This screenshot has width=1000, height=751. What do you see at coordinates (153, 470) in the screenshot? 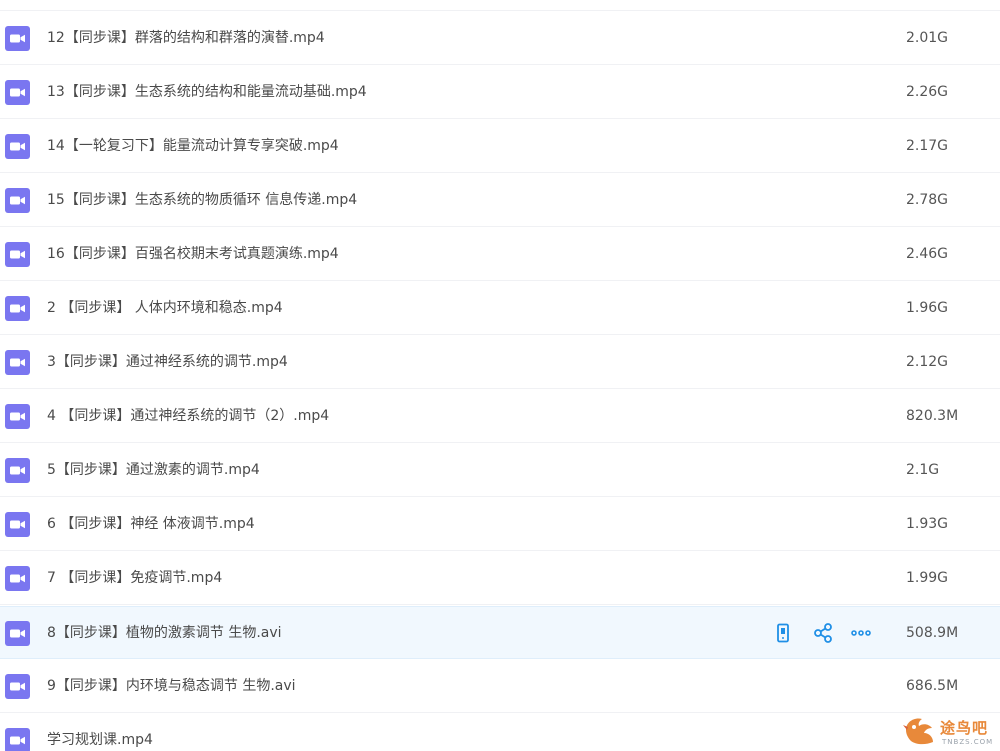
I see `file-name: 5【同步课】通过激素的调节.mp4` at bounding box center [153, 470].